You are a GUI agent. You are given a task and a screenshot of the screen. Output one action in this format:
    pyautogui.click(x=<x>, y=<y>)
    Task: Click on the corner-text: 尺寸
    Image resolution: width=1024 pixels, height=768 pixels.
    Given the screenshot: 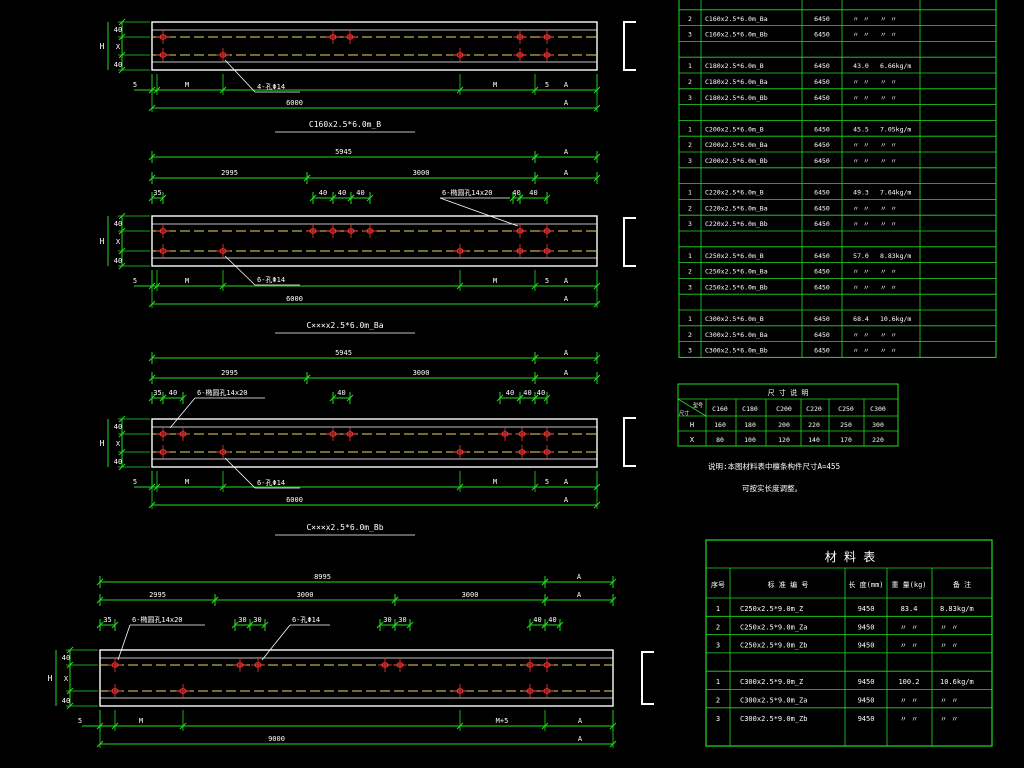 What is the action you would take?
    pyautogui.click(x=684, y=413)
    